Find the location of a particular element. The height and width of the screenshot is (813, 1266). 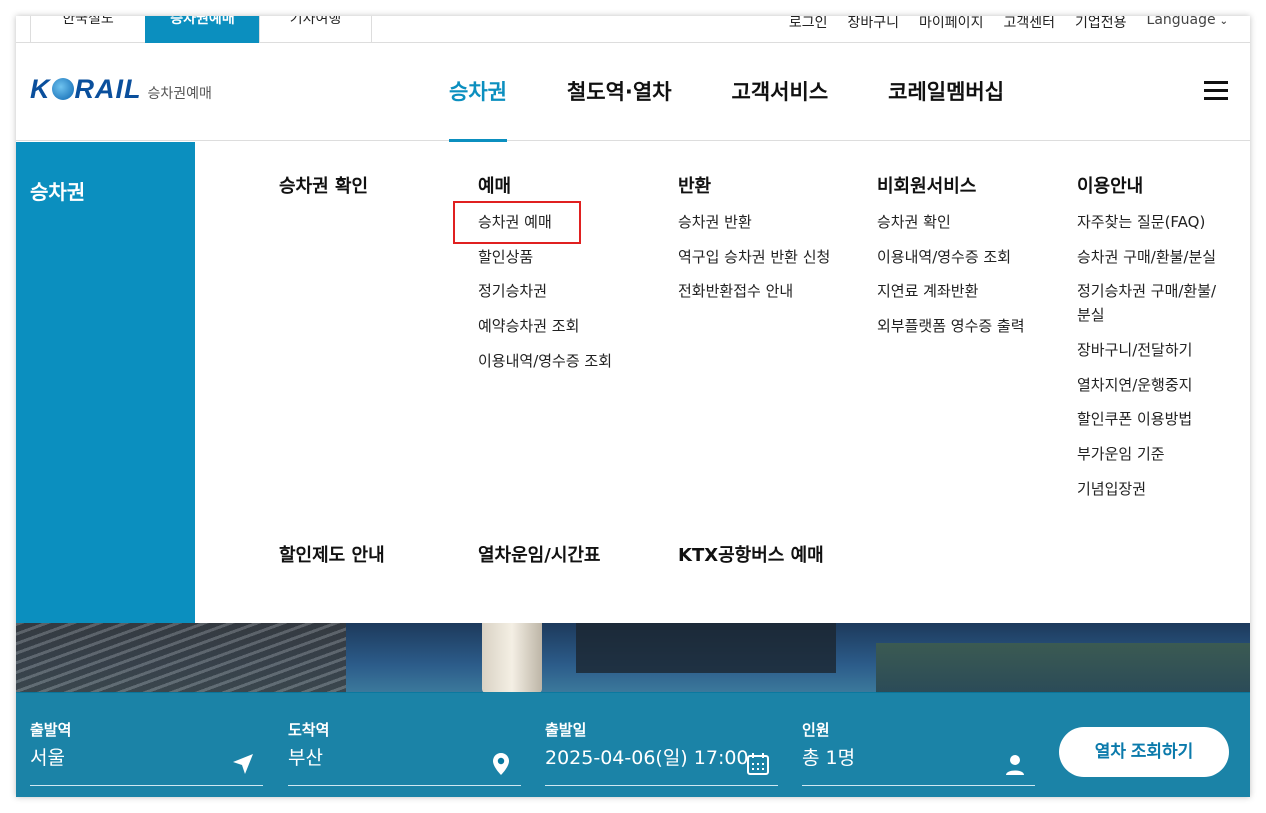

hamburger-menu-icon is located at coordinates (1216, 91).